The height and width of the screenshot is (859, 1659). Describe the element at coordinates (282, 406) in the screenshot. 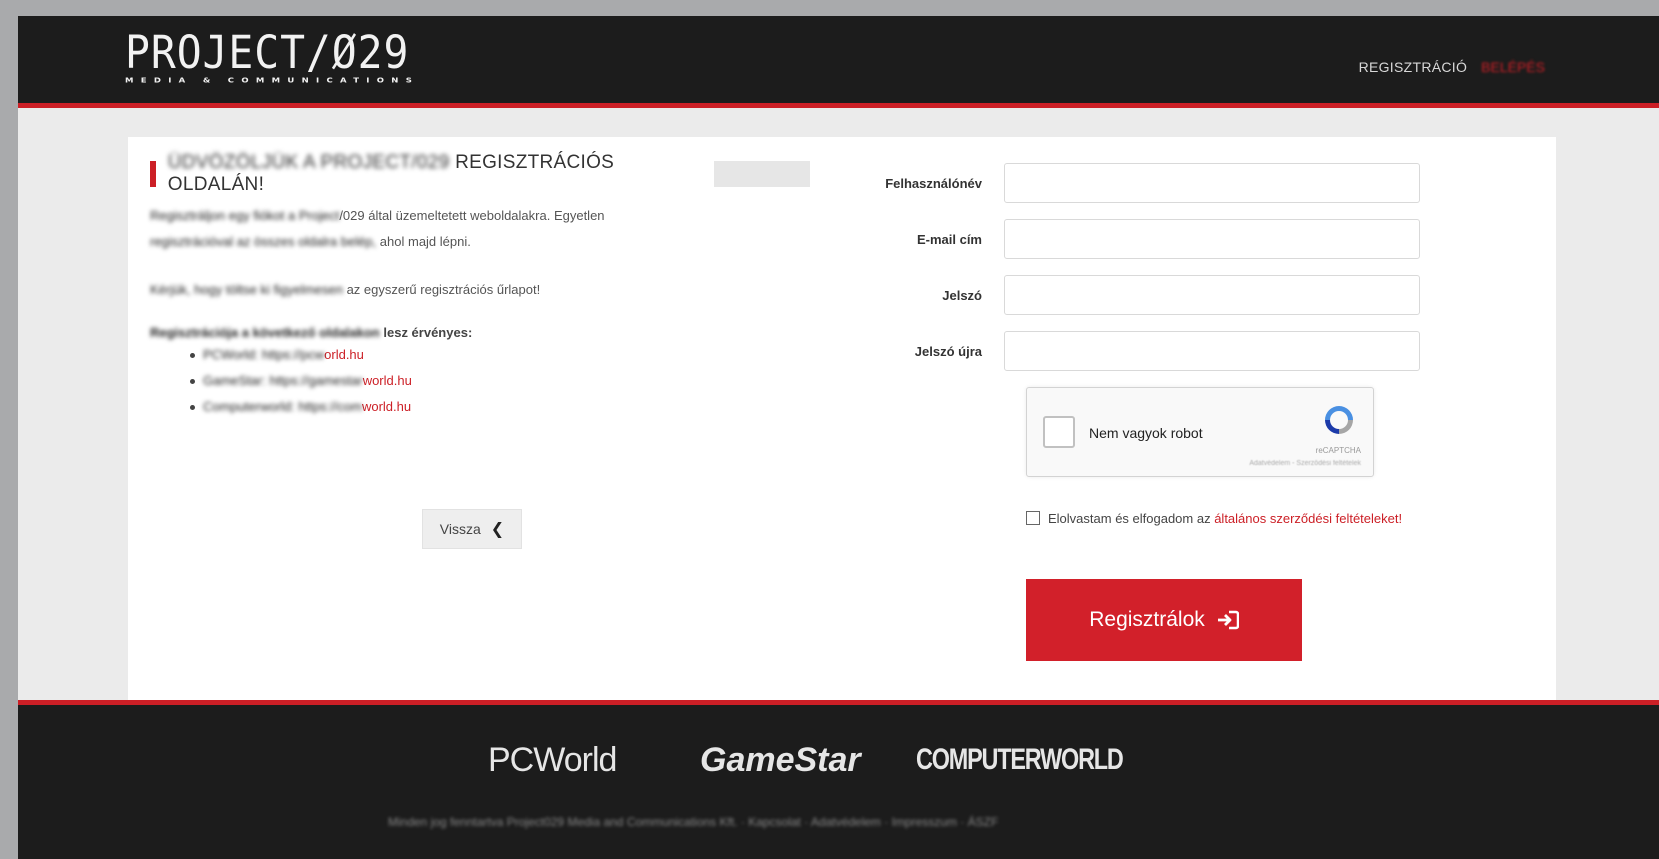

I see `site-blurred: Computerworld: https://com` at that location.